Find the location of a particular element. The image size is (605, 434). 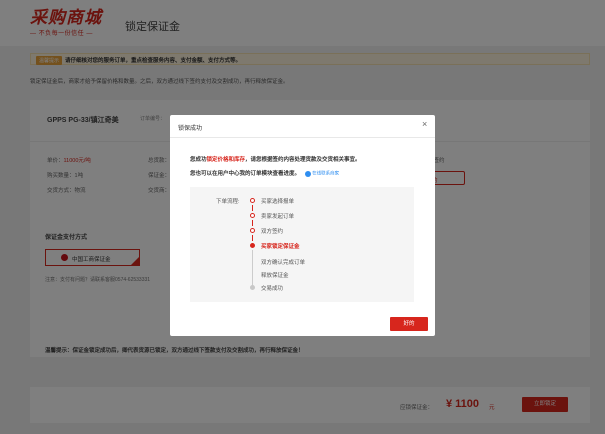

progress-hint: 您也可以在用户中心我的订单模块查看进度。 在线联系商家 is located at coordinates (264, 173).